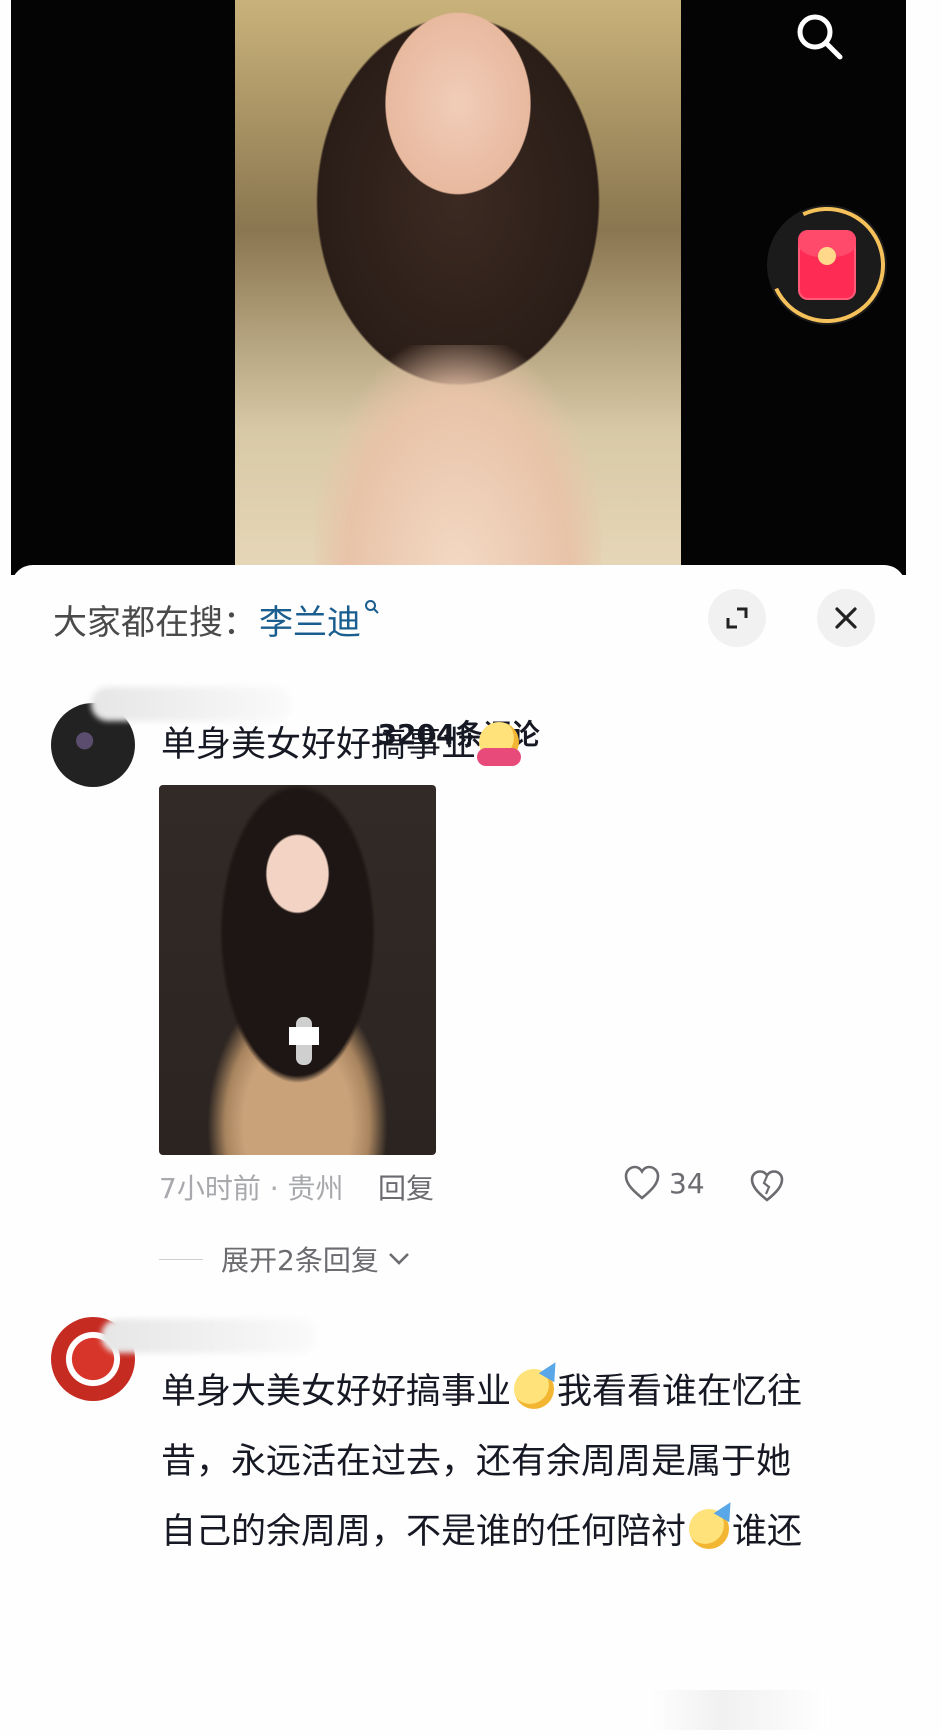  What do you see at coordinates (181, 1259) in the screenshot?
I see `divider-line` at bounding box center [181, 1259].